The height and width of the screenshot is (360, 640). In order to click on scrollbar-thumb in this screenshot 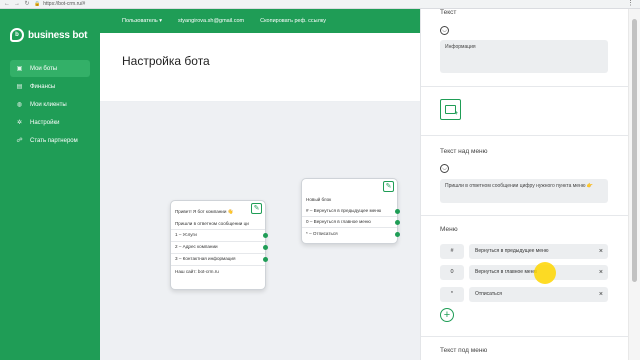, I will do `click(634, 150)`.